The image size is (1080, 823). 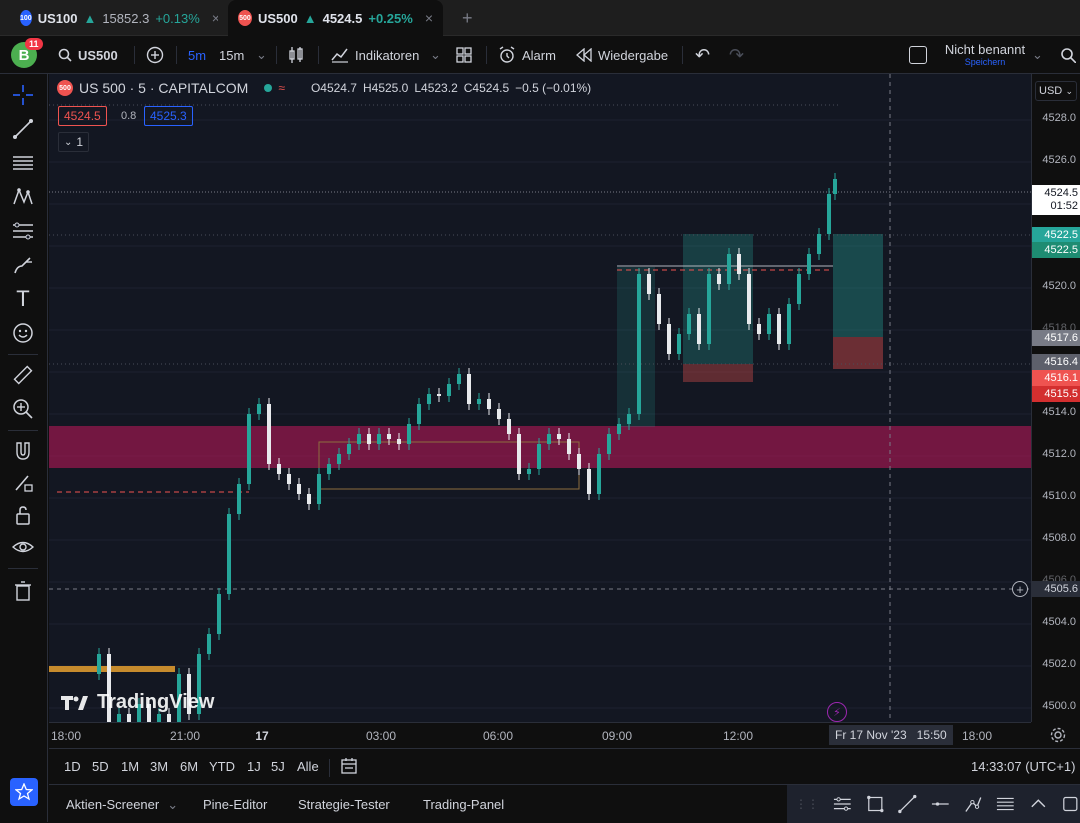 I want to click on path-icon, so click(x=973, y=804).